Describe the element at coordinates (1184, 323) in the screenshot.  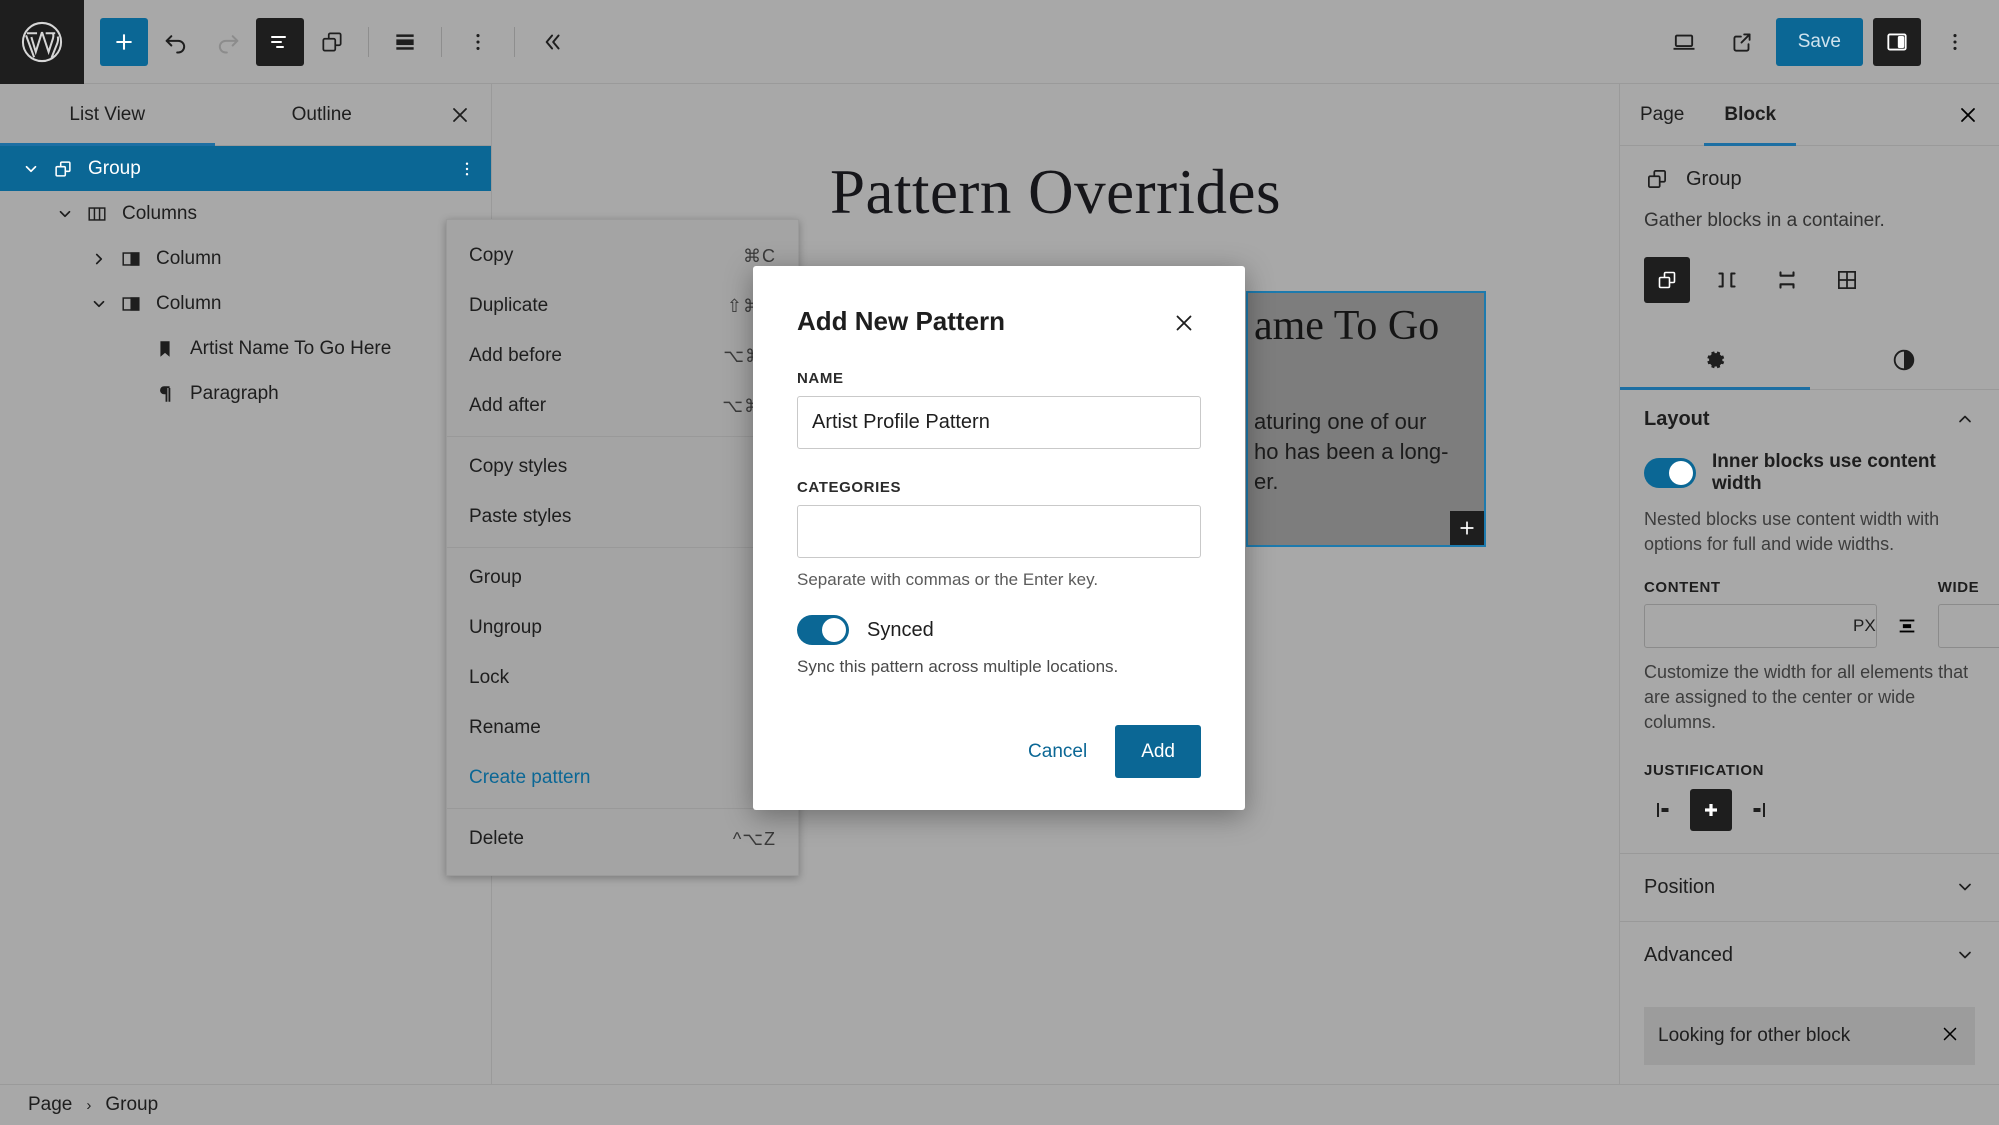
I see `close-icon` at that location.